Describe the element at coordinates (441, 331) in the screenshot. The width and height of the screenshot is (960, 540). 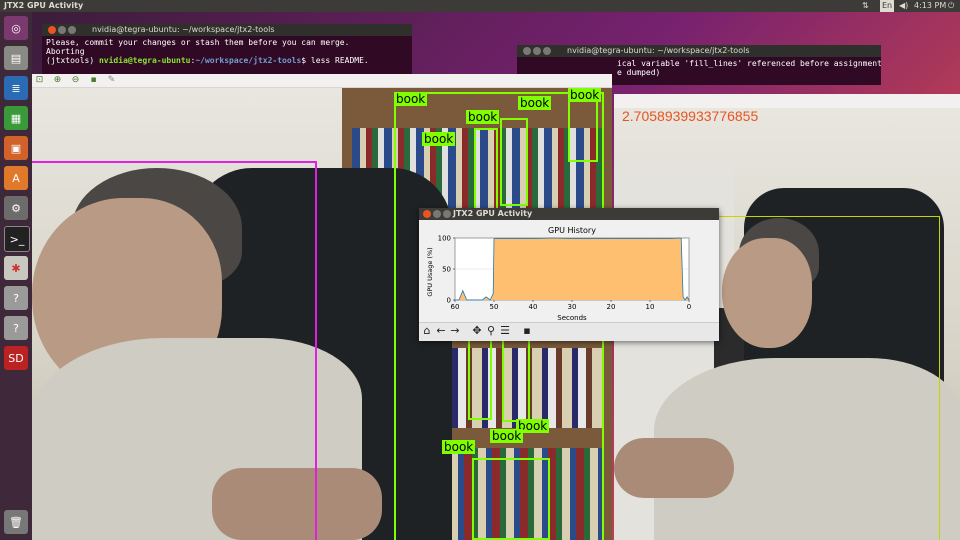
I see `back-icon: ←` at that location.